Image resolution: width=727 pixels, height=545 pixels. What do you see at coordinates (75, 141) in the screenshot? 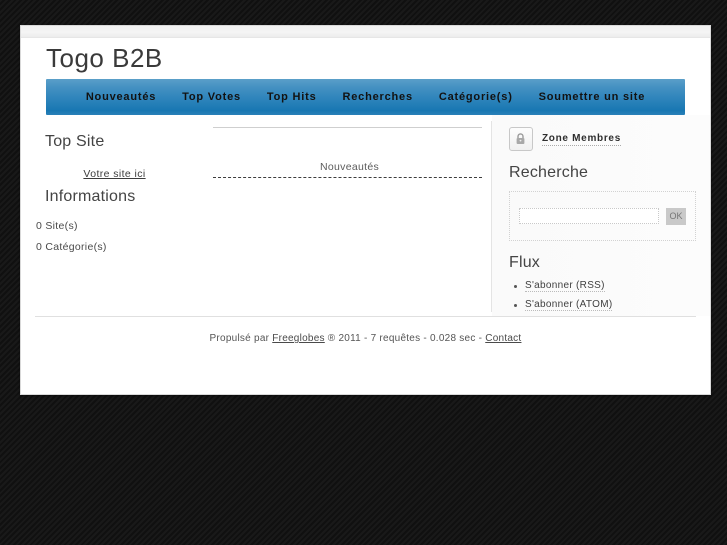
I see `top-site-heading: Top Site` at bounding box center [75, 141].